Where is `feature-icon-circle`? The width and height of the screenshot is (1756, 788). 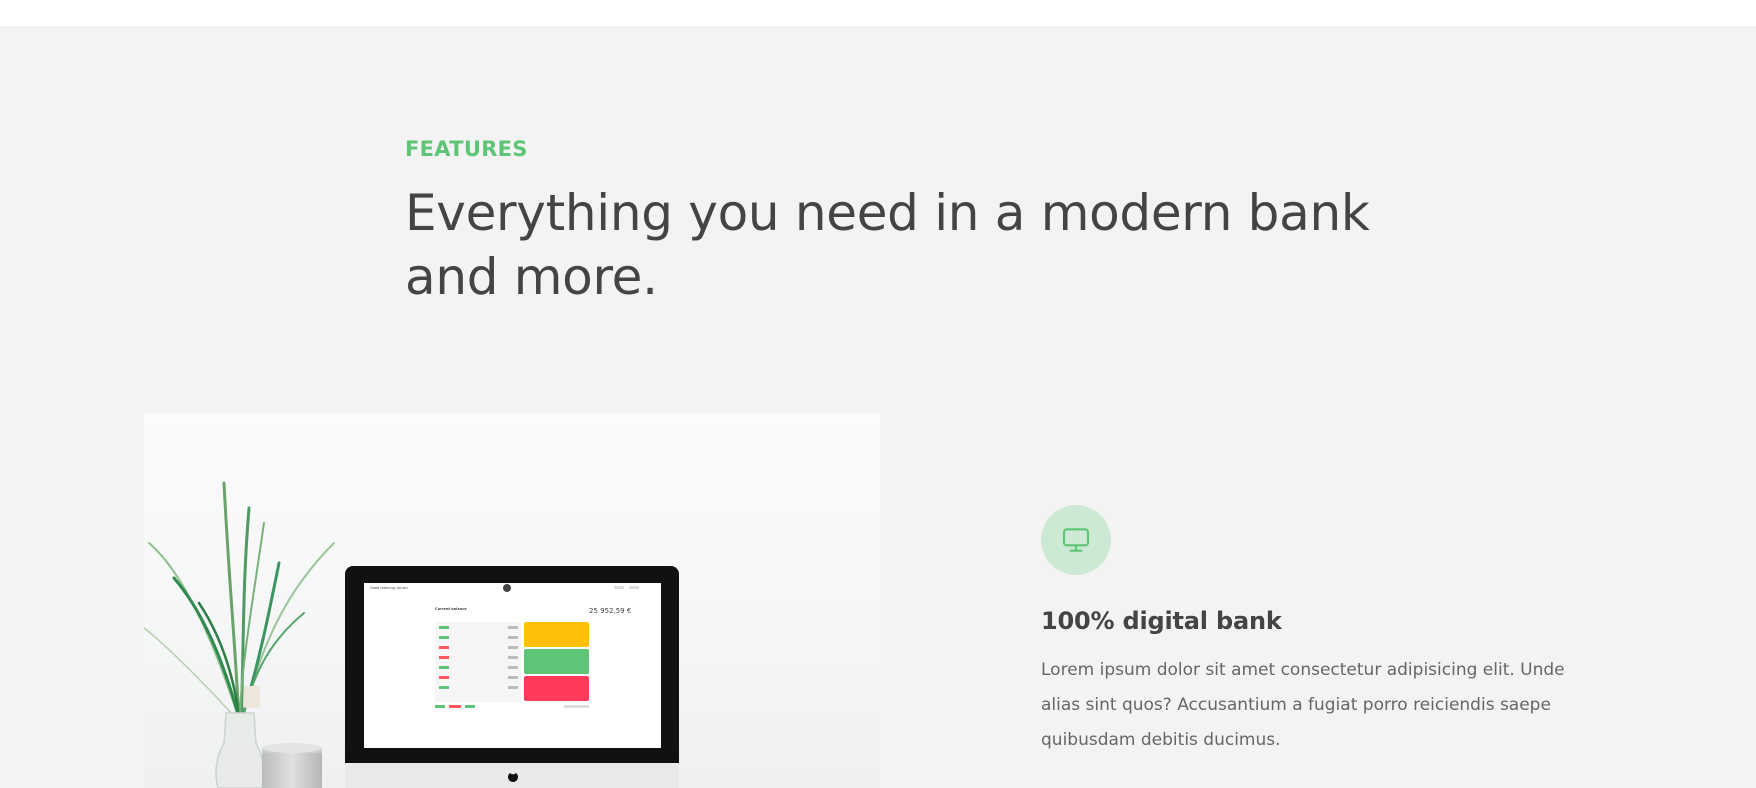
feature-icon-circle is located at coordinates (1076, 540).